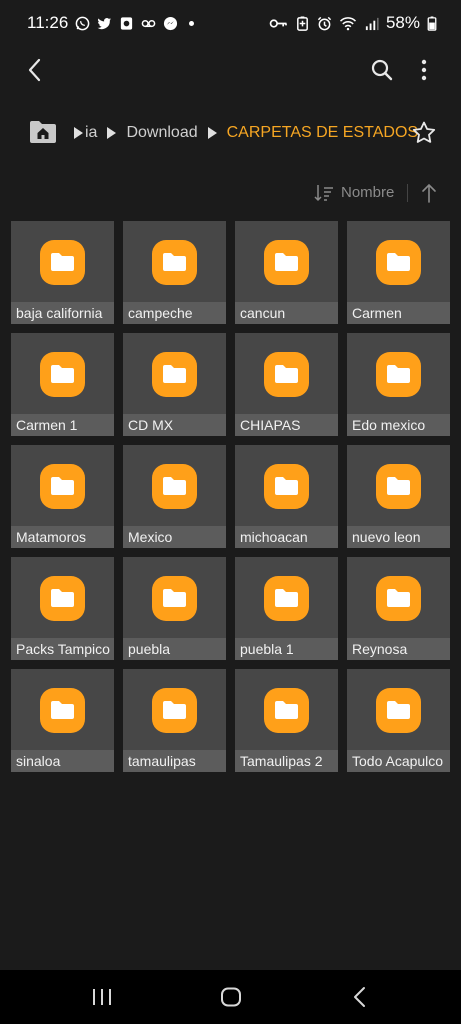  What do you see at coordinates (171, 23) in the screenshot?
I see `messenger-icon` at bounding box center [171, 23].